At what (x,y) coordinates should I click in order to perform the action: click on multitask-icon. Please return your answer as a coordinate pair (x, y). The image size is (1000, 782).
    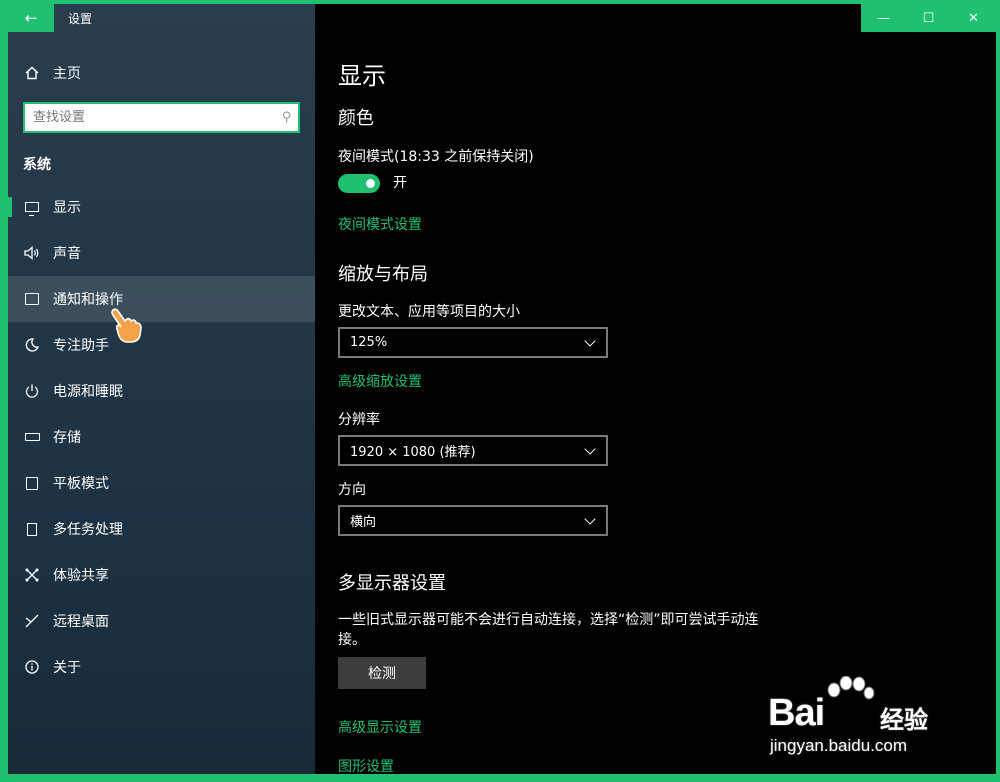
    Looking at the image, I should click on (32, 529).